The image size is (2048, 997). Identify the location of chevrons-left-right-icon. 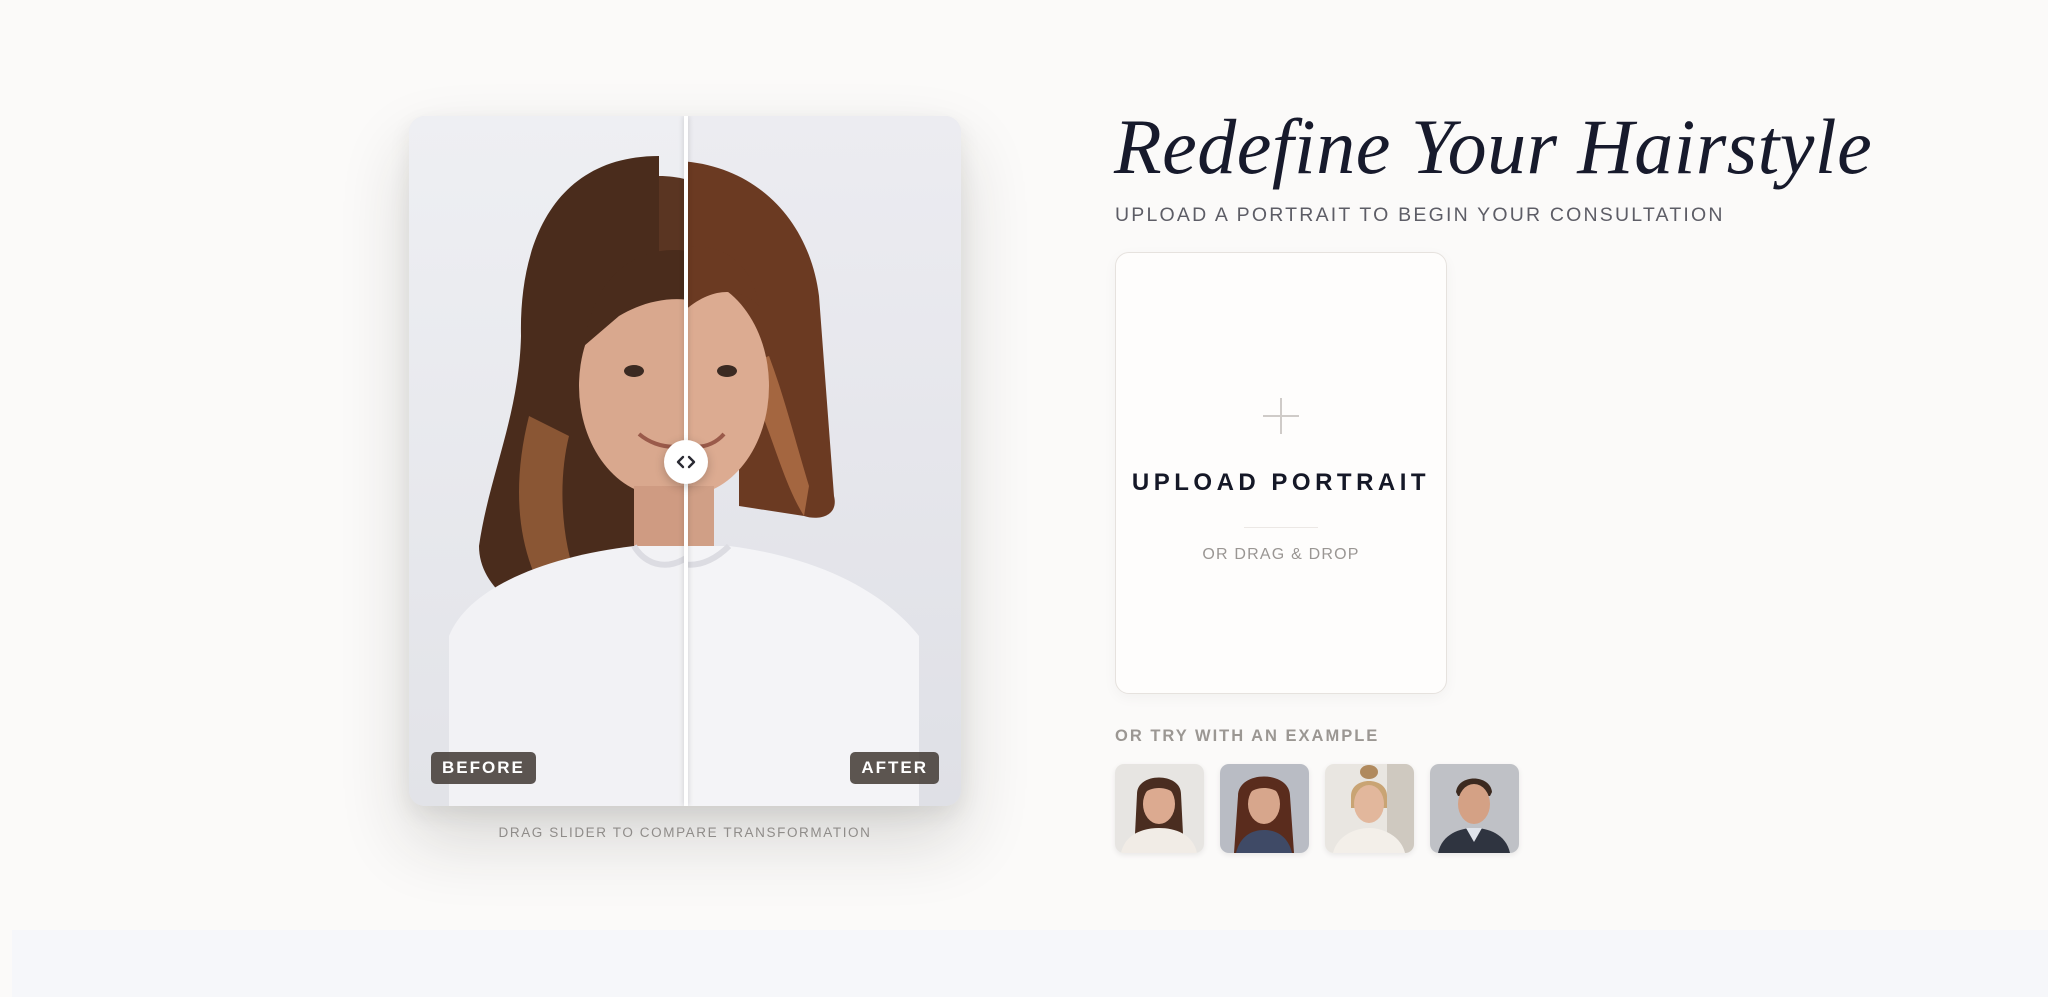
(686, 462).